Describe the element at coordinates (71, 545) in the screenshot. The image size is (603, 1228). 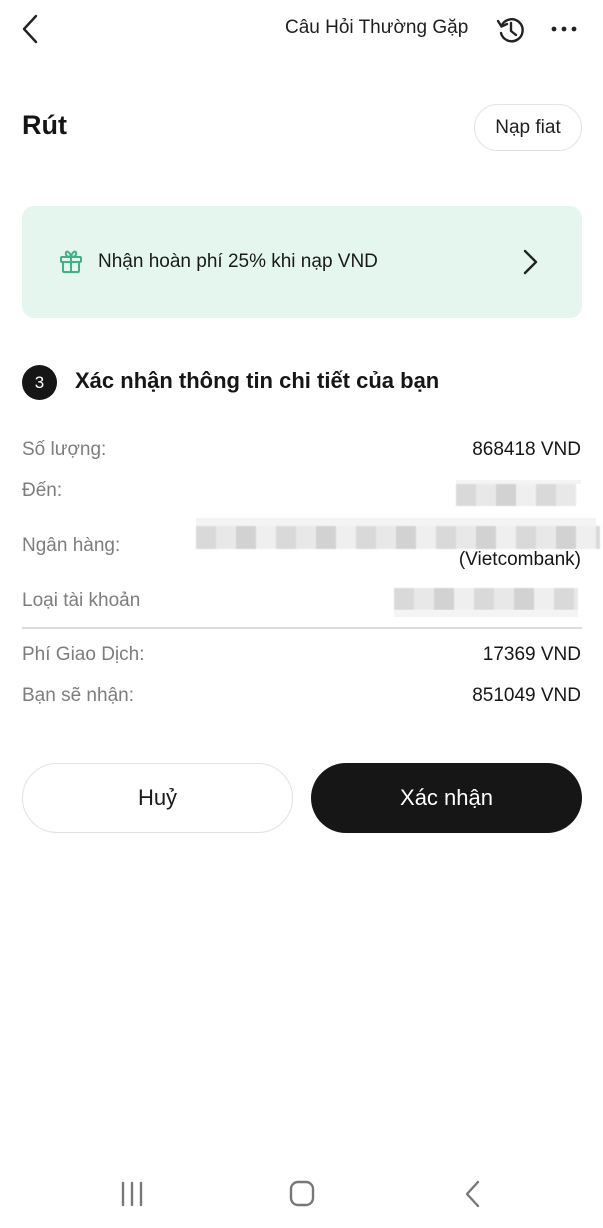
I see `bank-label: Ngân hàng:` at that location.